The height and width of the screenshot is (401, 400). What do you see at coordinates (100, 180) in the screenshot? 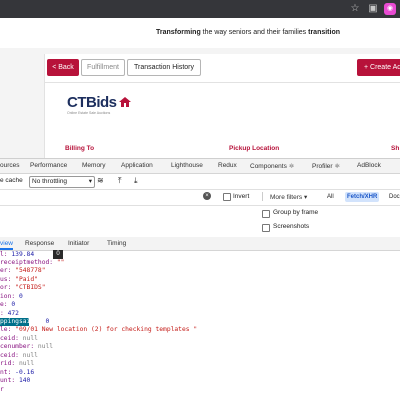
I see `wifi-icon: ≋` at bounding box center [100, 180].